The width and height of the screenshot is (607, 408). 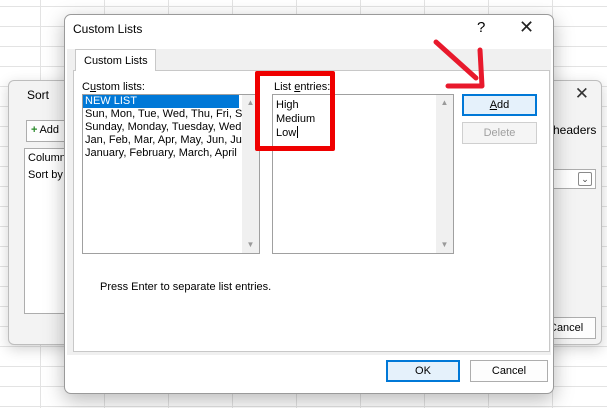 I want to click on add-level-icon: +, so click(x=34, y=130).